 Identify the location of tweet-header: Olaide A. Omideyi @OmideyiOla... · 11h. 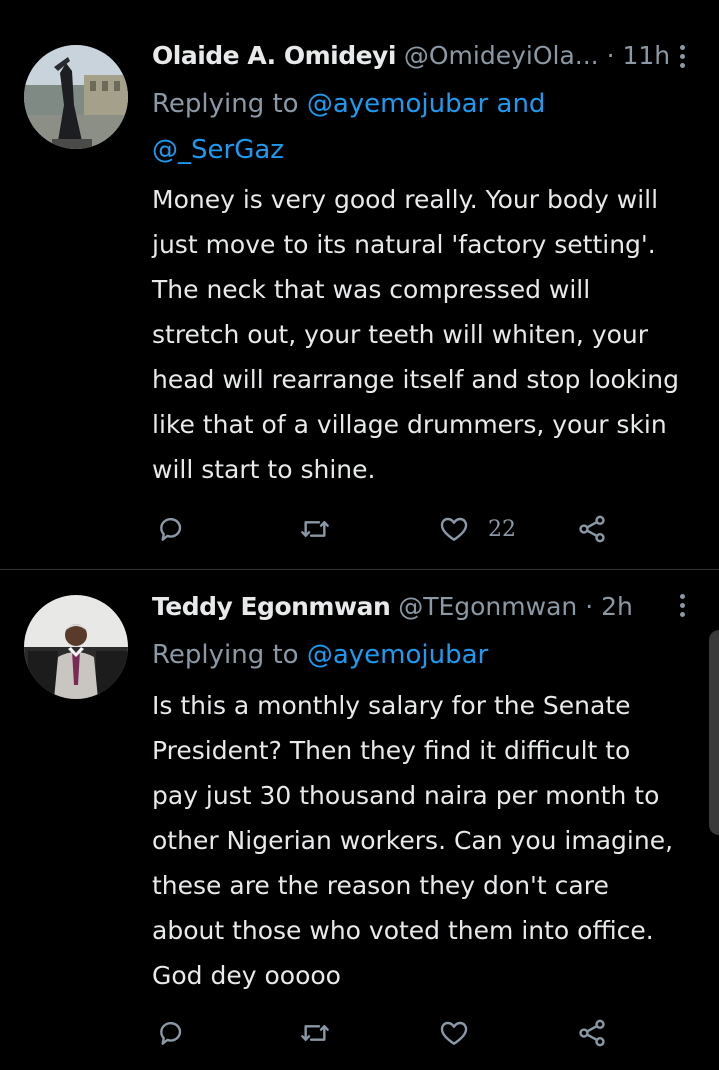
(411, 56).